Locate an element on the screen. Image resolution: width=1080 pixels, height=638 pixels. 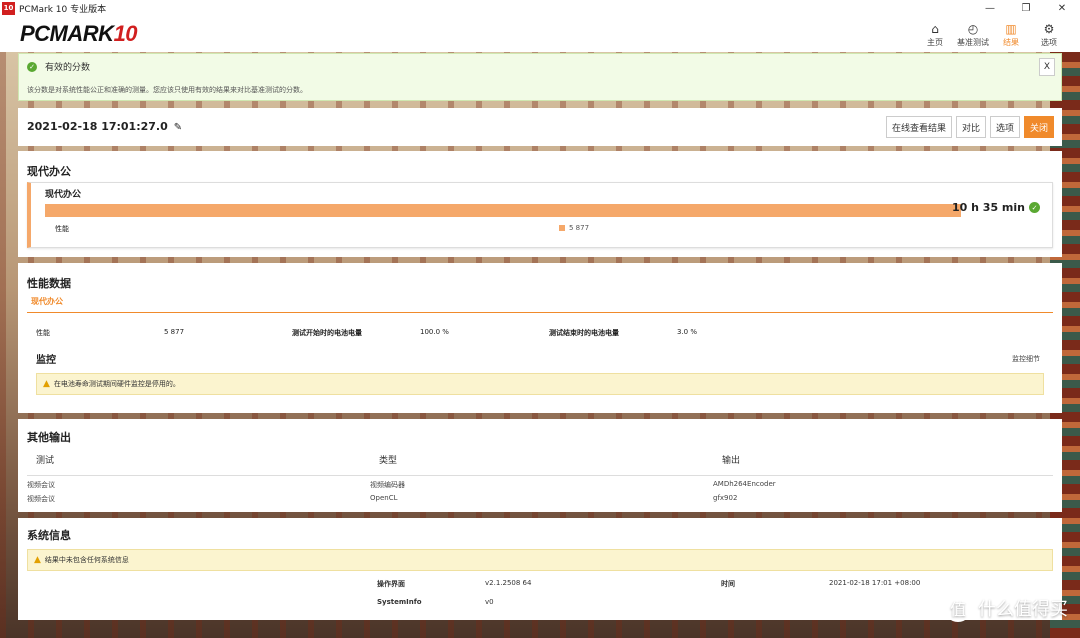
nav-benchmarks: ◴ 基准测试 is located at coordinates (973, 34).